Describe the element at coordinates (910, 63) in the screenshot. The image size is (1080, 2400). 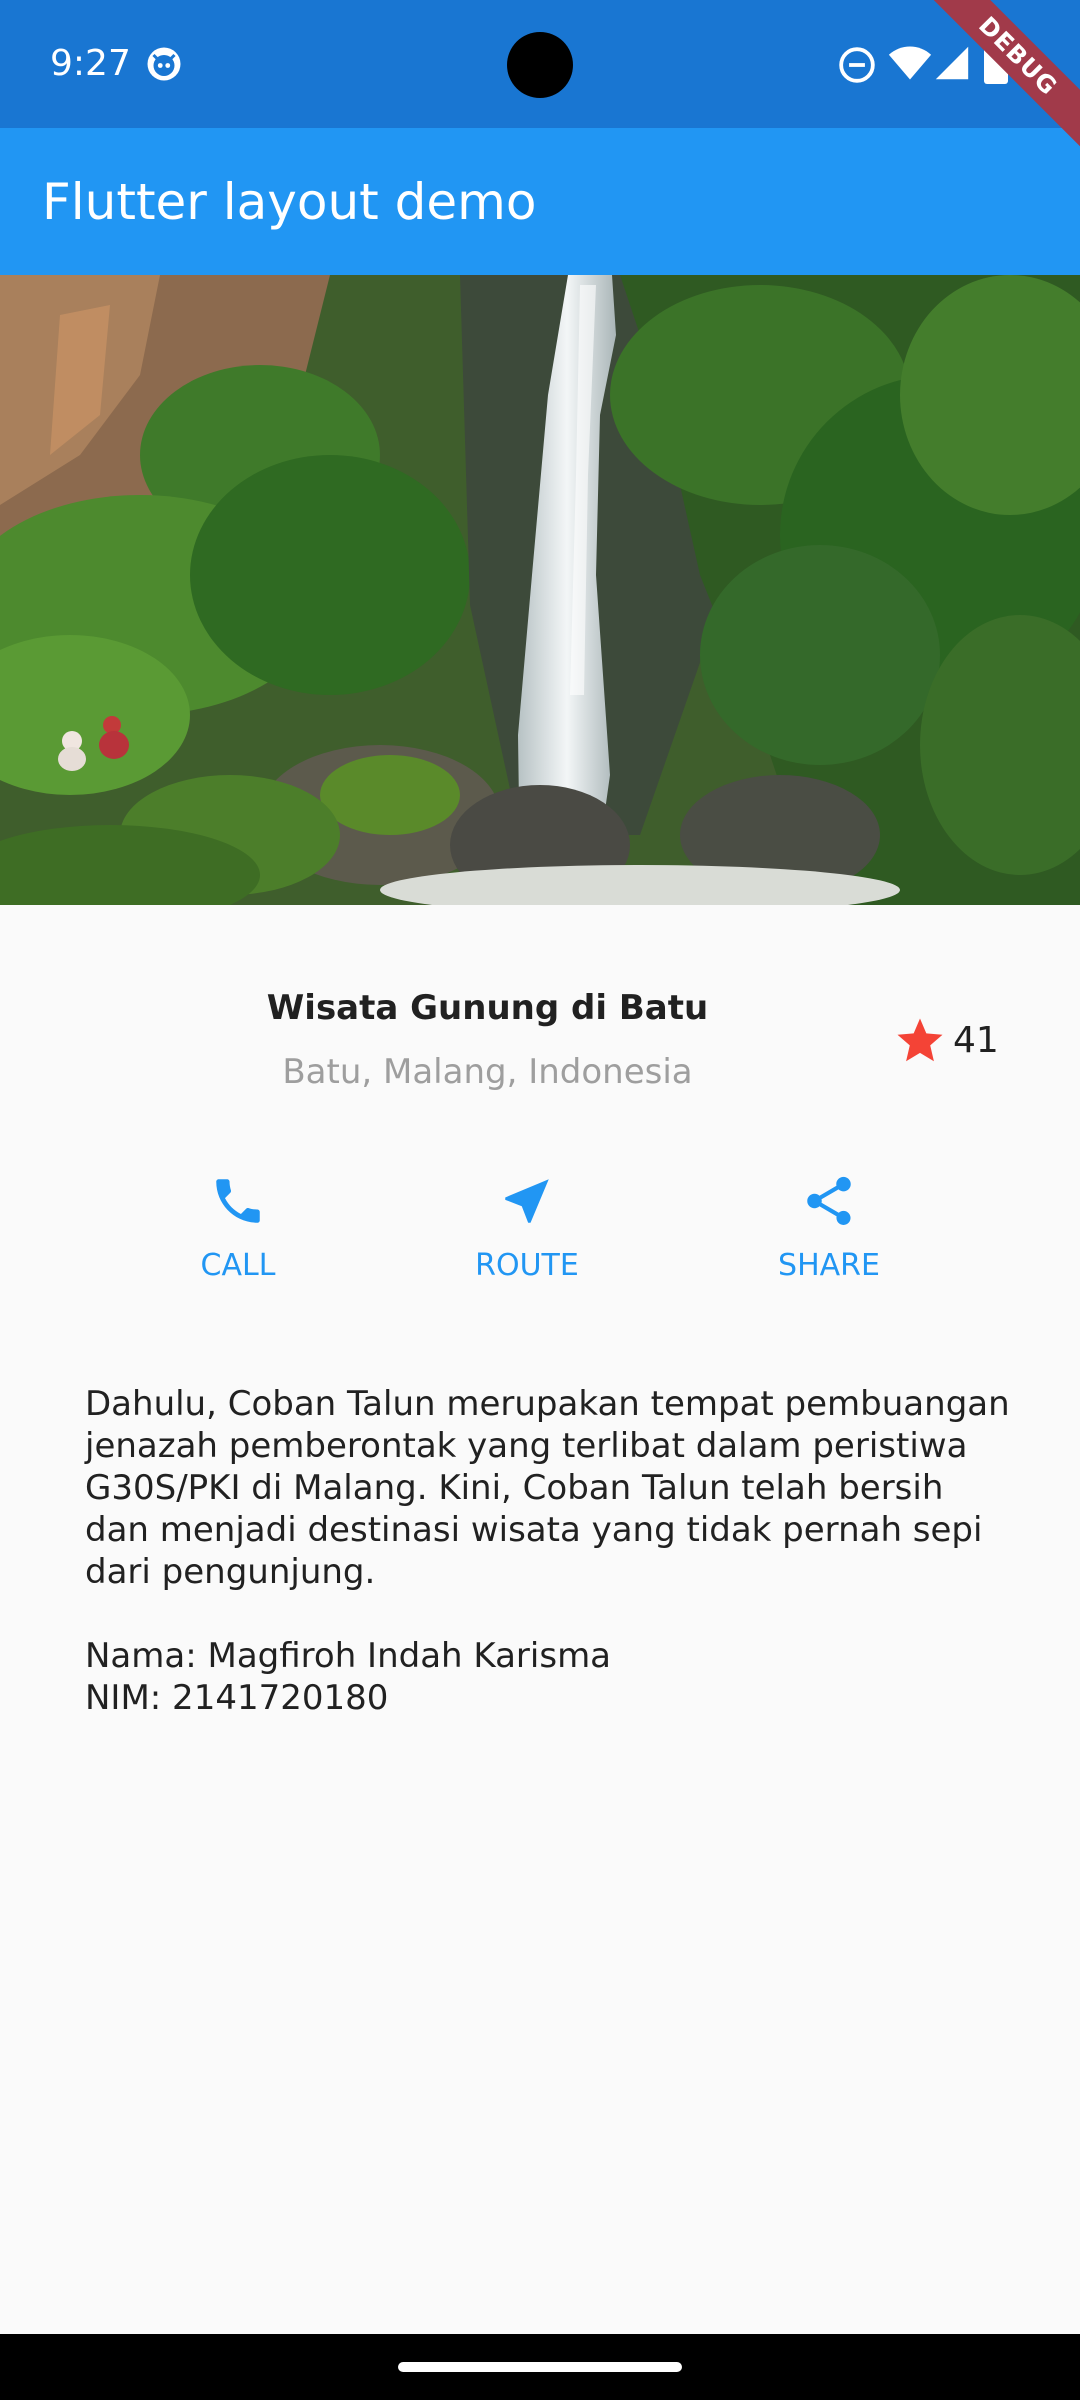
I see `wifi-icon` at that location.